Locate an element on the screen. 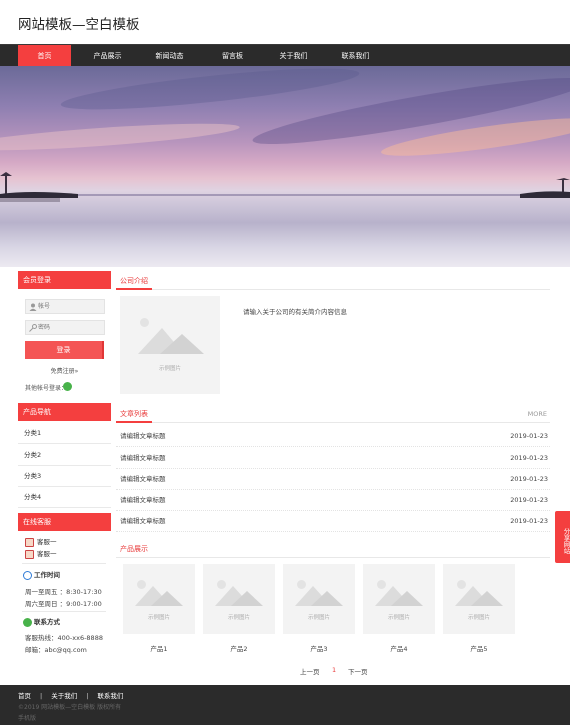 The height and width of the screenshot is (725, 570). register-link: 免费注册» is located at coordinates (64, 370).